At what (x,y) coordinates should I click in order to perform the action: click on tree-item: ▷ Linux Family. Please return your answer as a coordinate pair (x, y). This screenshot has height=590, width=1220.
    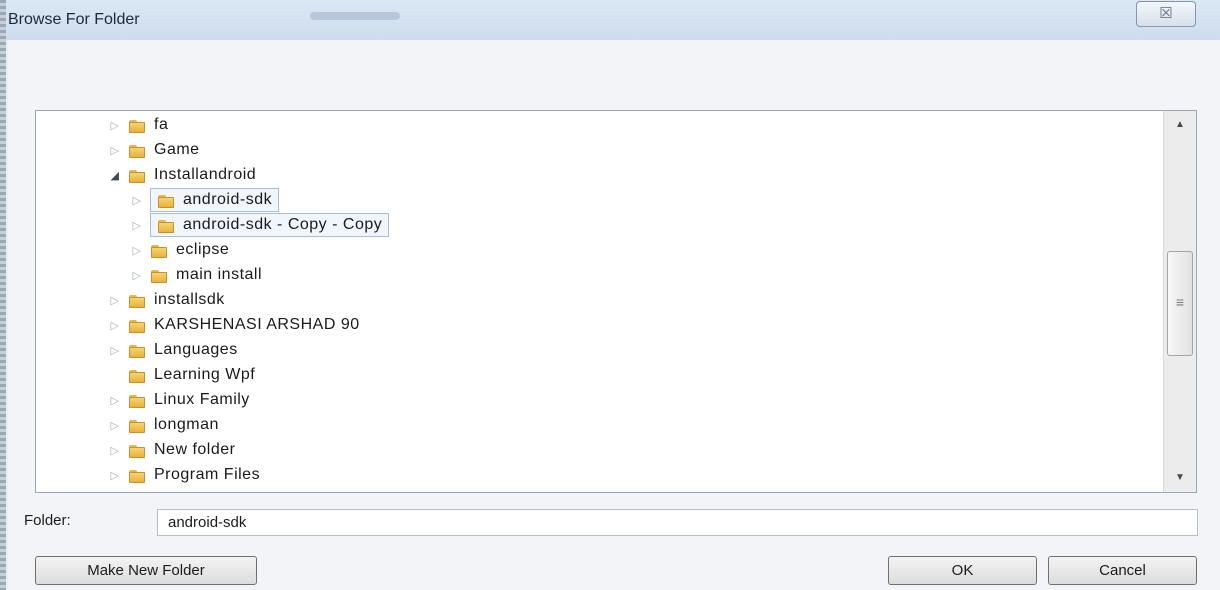
    Looking at the image, I should click on (182, 400).